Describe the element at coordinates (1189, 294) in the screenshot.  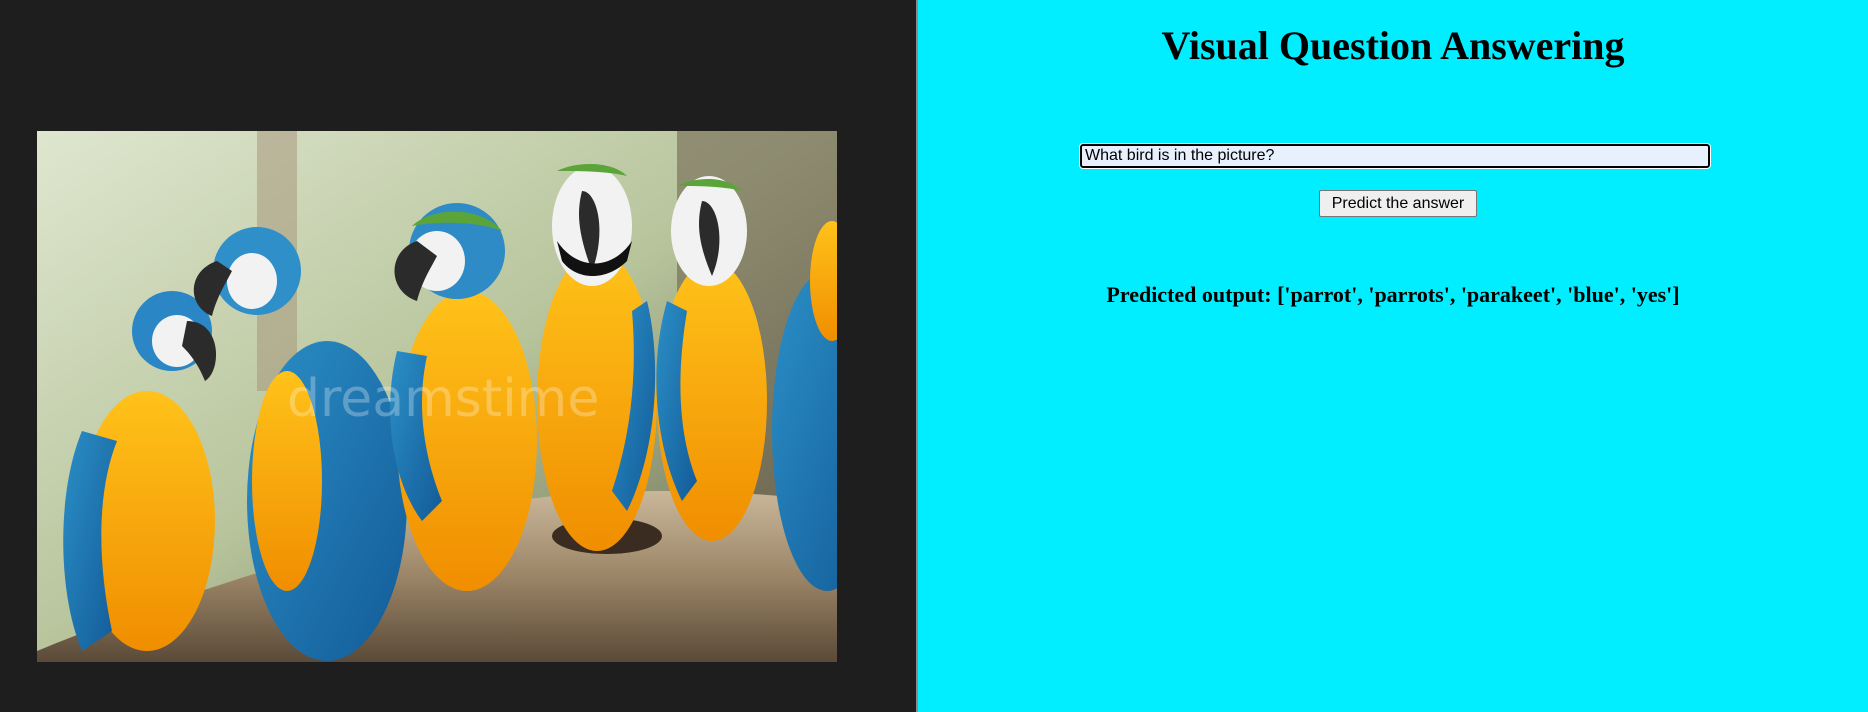
I see `output-label: Predicted output:` at that location.